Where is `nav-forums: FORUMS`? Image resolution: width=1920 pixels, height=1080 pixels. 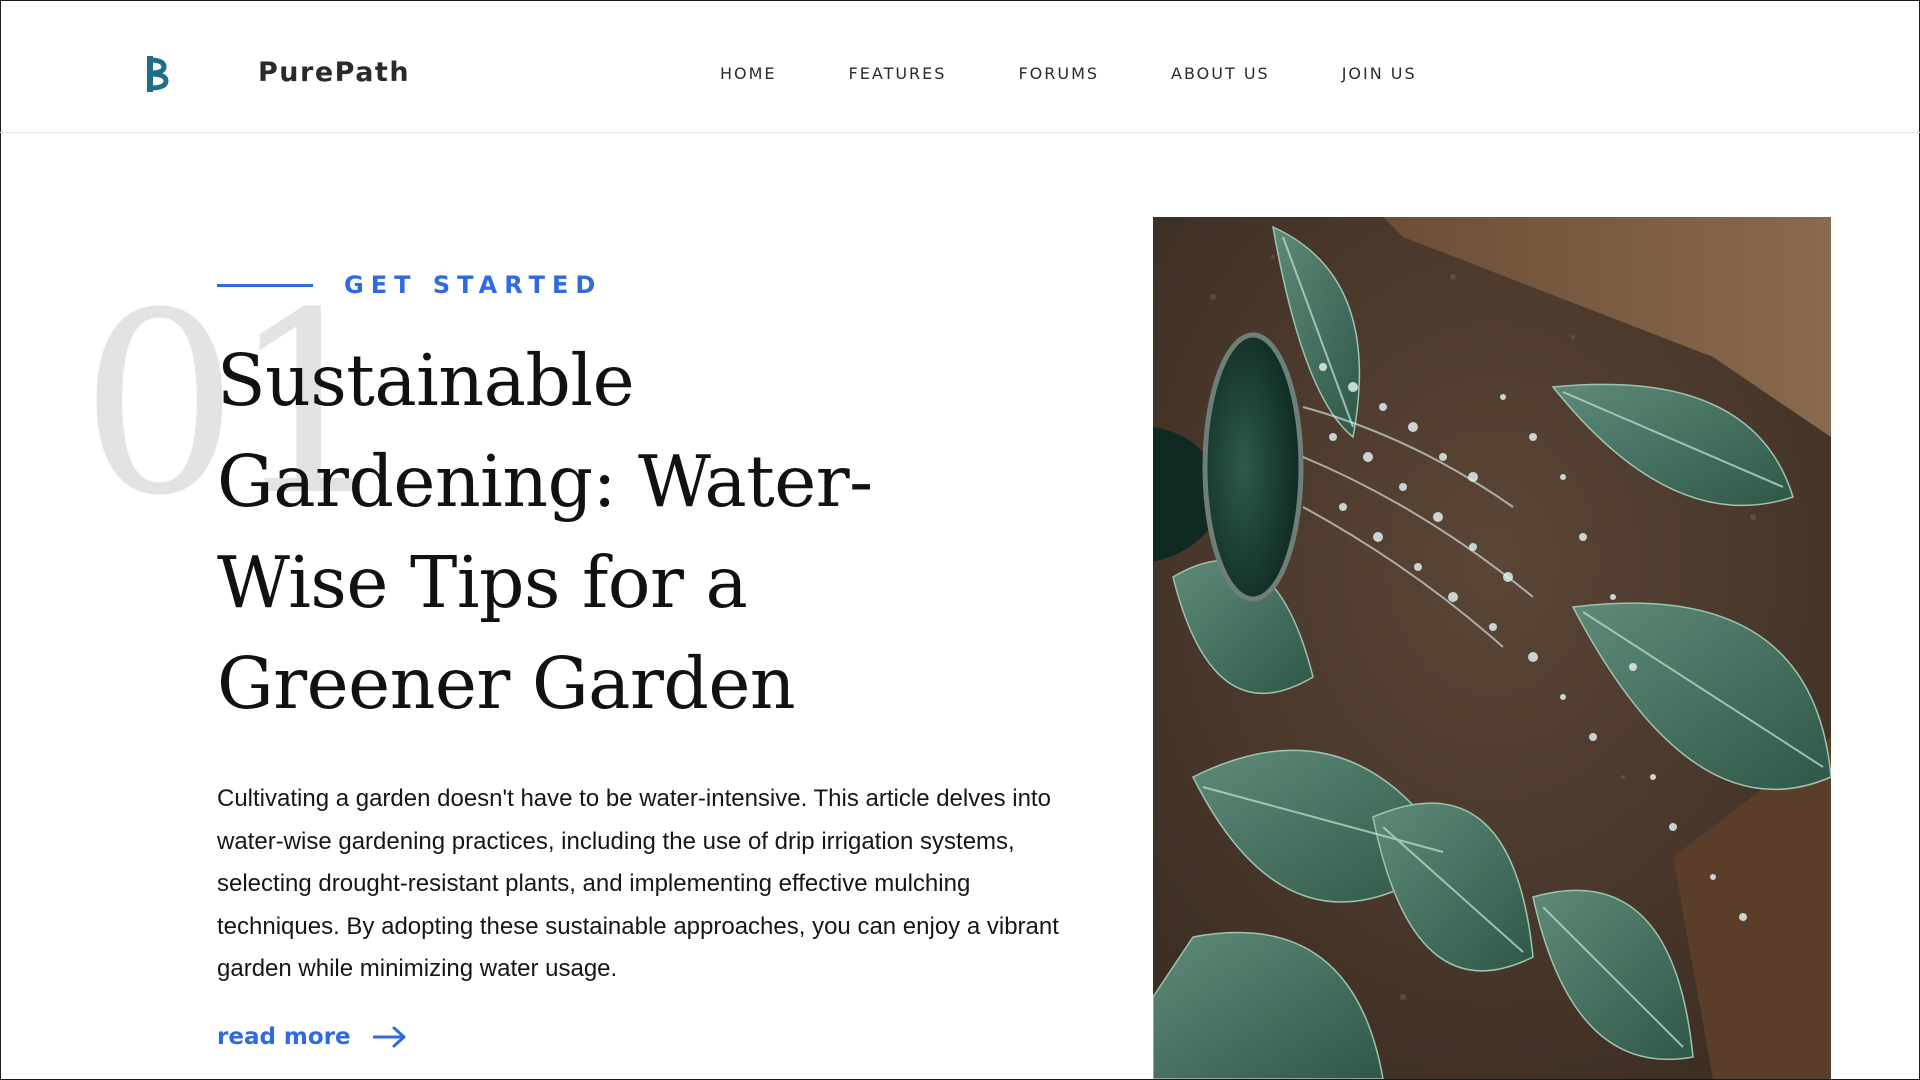 nav-forums: FORUMS is located at coordinates (1058, 73).